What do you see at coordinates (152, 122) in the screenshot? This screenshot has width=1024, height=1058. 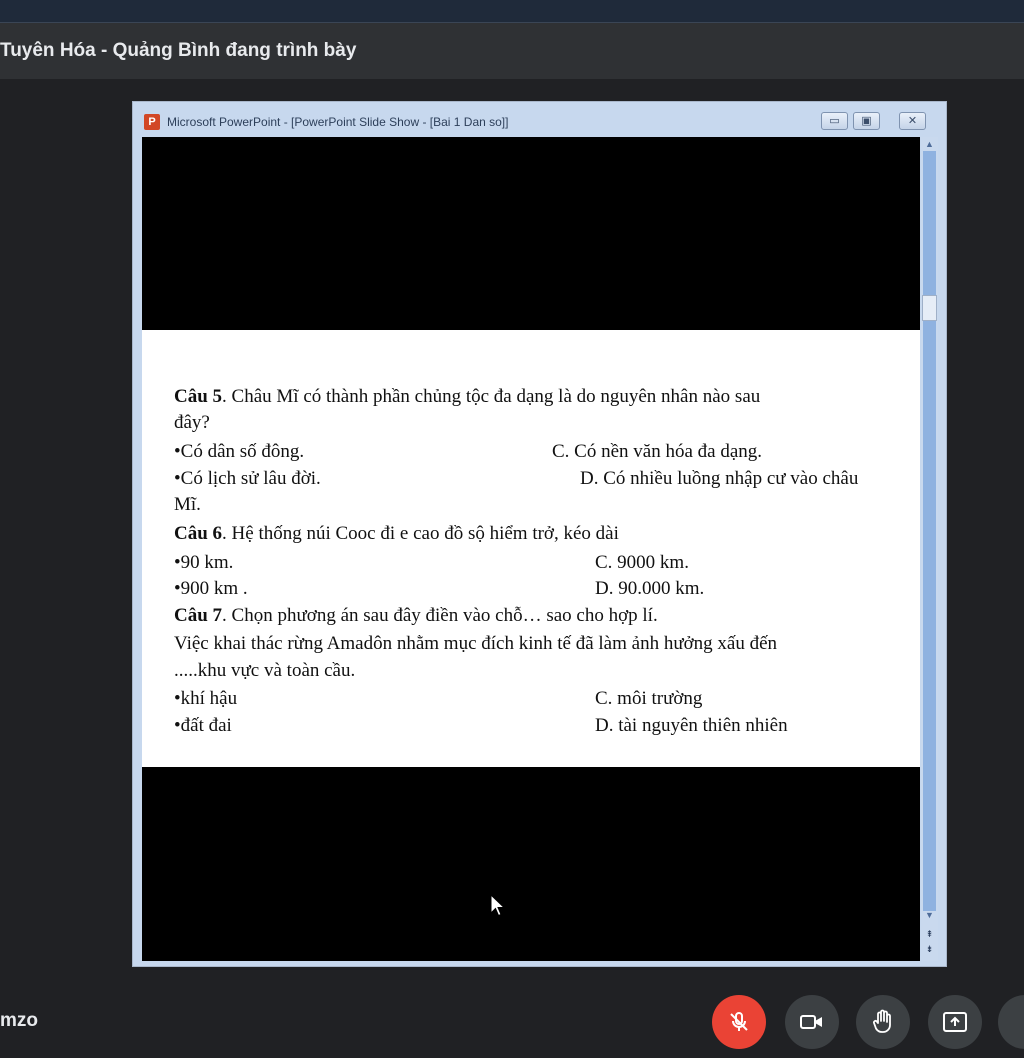 I see `powerpoint-logo-icon: P` at bounding box center [152, 122].